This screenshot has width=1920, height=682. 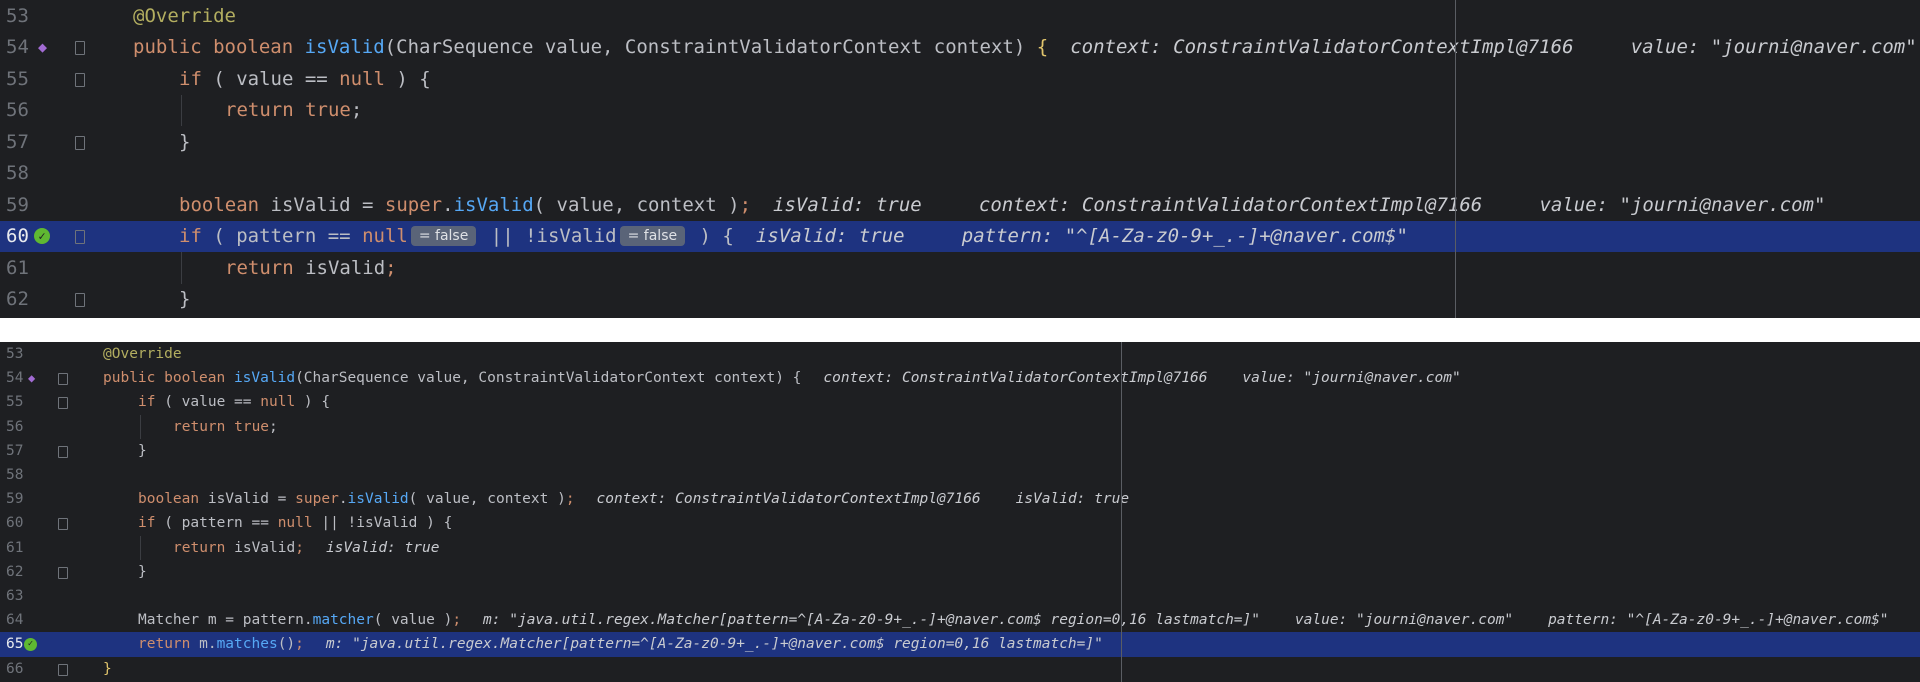 I want to click on code-line: 63, so click(x=960, y=596).